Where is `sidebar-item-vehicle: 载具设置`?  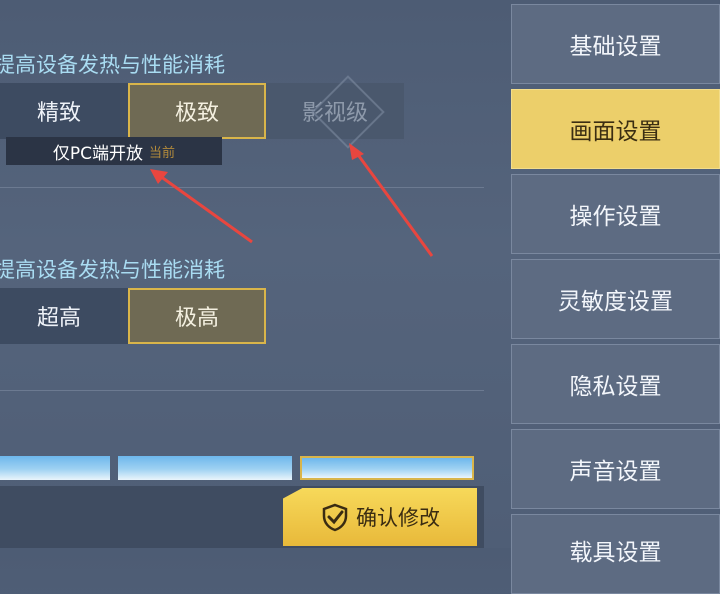
sidebar-item-vehicle: 载具设置 is located at coordinates (615, 554).